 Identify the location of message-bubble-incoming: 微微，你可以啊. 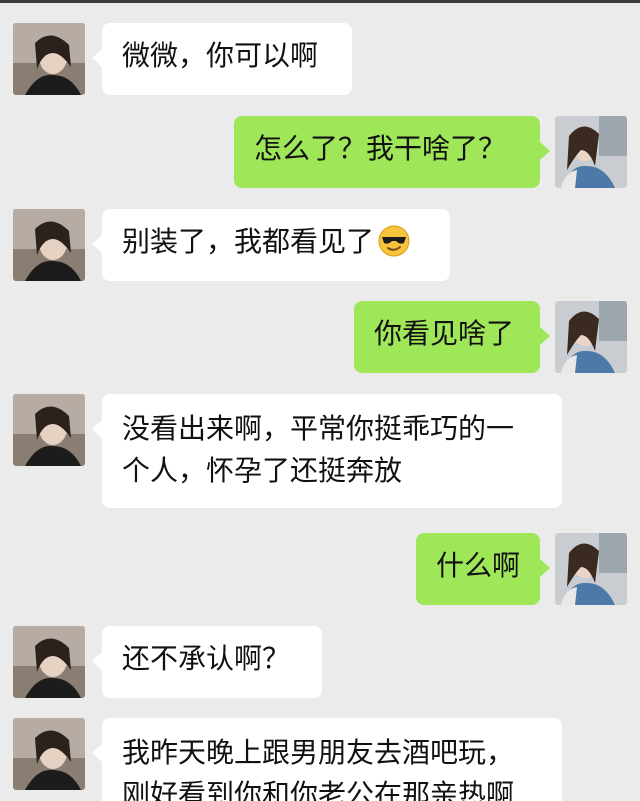
(222, 59).